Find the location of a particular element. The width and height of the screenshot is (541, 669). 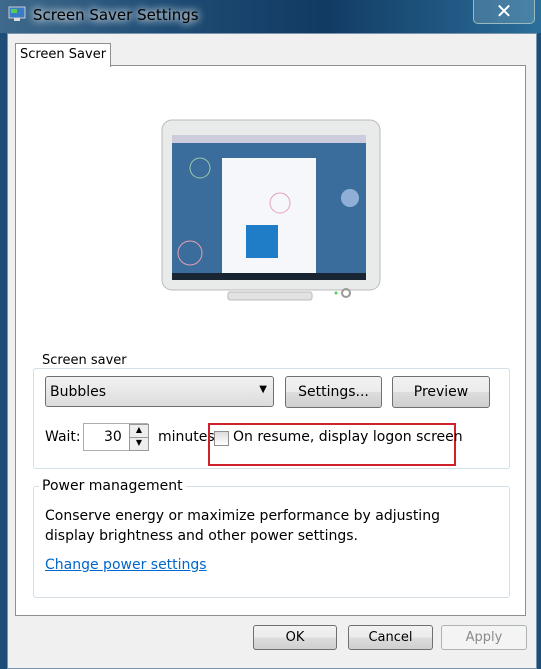

change-power-settings-link: Change power settings is located at coordinates (126, 565).